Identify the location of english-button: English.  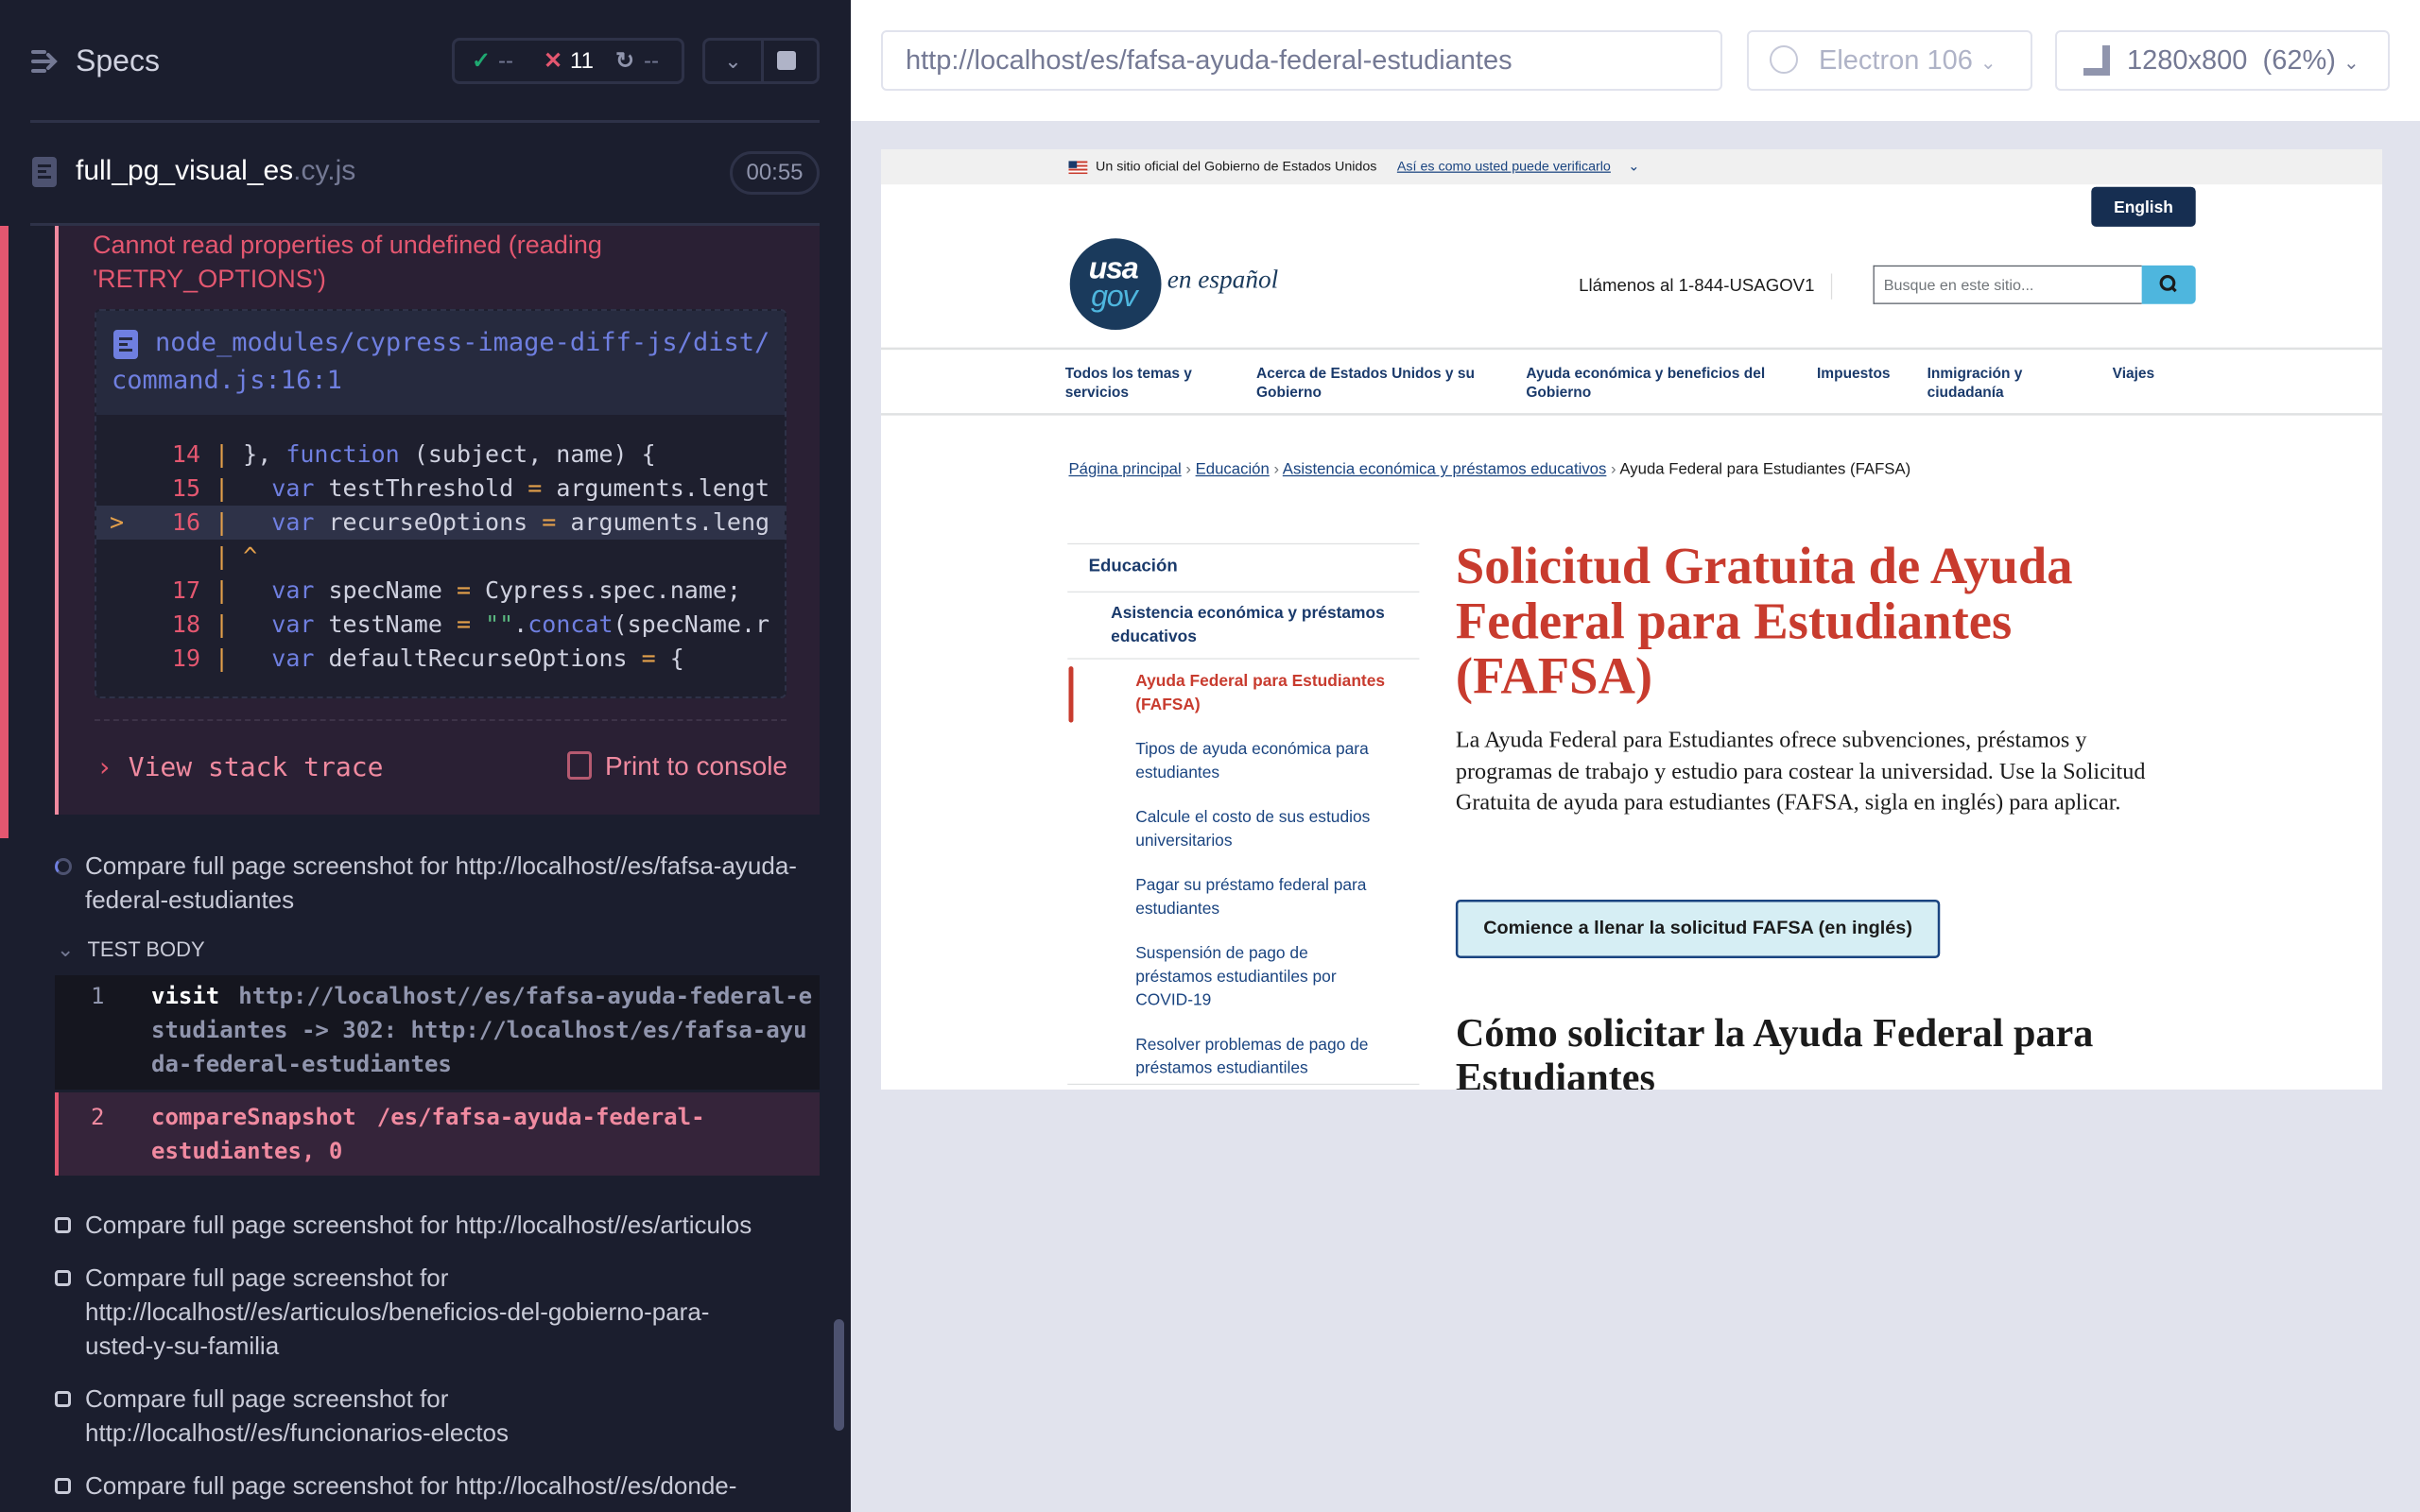
(2143, 206).